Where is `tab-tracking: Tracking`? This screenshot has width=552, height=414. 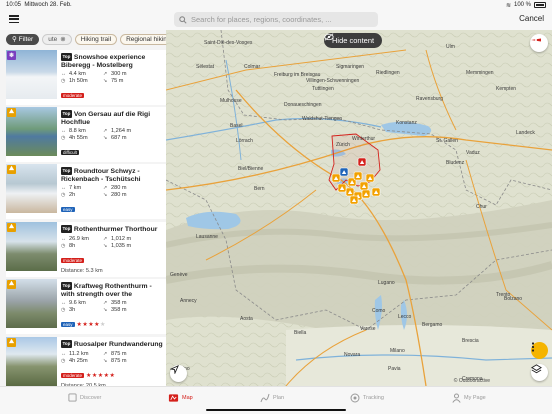 tab-tracking: Tracking is located at coordinates (367, 398).